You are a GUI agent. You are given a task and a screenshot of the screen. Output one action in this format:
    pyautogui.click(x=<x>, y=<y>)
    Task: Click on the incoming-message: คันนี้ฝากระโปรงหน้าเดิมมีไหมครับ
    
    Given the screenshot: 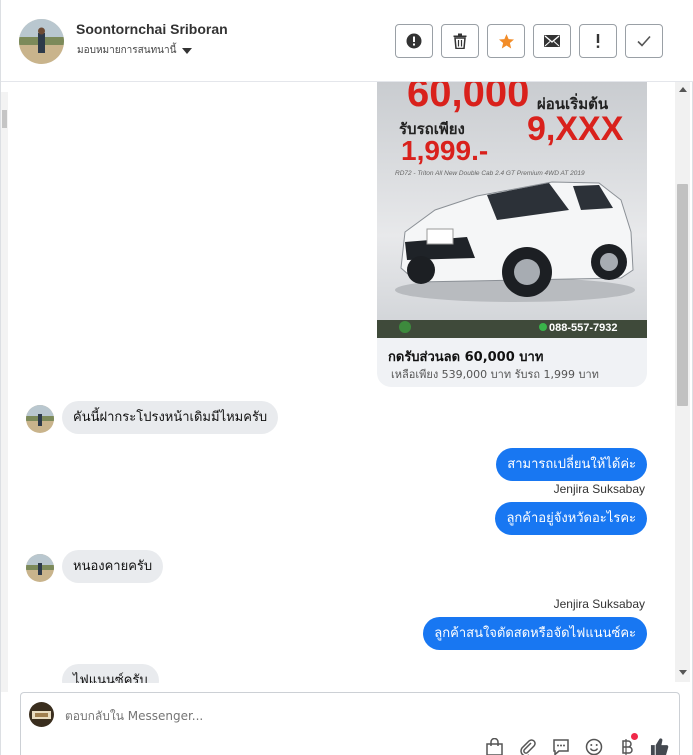 What is the action you would take?
    pyautogui.click(x=170, y=417)
    